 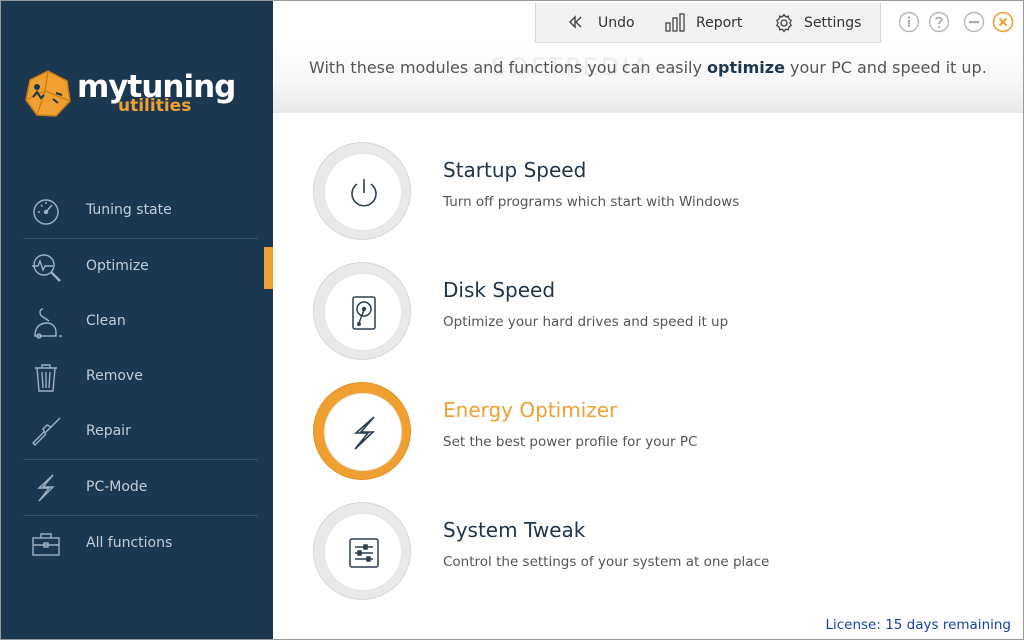 What do you see at coordinates (499, 290) in the screenshot?
I see `module-title: Disk Speed` at bounding box center [499, 290].